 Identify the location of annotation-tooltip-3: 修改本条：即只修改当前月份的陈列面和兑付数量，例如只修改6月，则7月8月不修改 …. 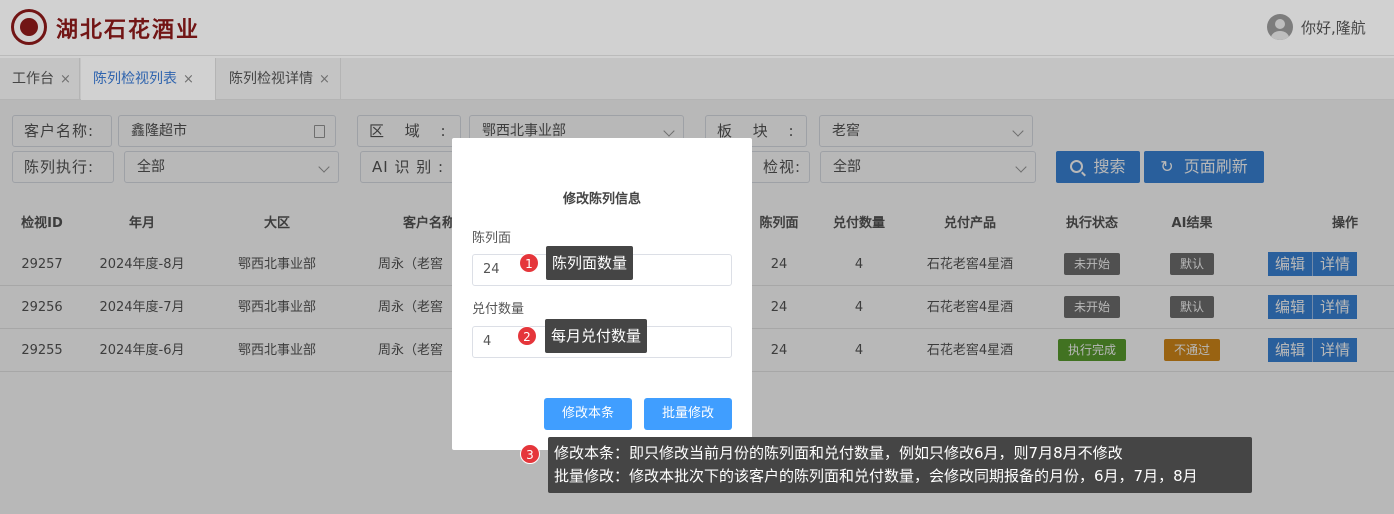
(900, 465).